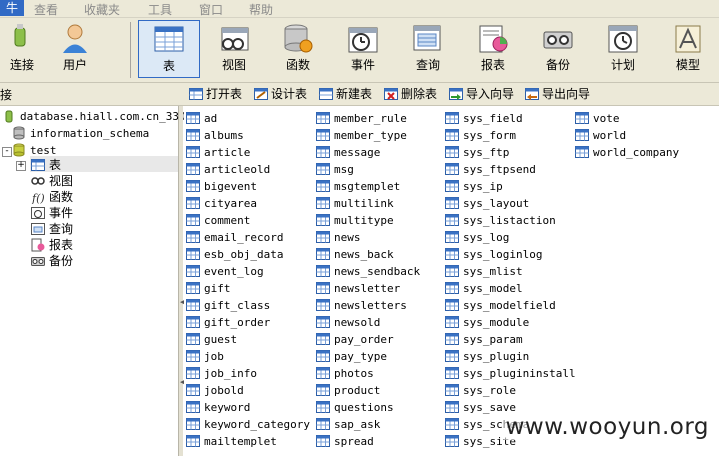 The height and width of the screenshot is (456, 719). Describe the element at coordinates (510, 152) in the screenshot. I see `table-item: sys_ftp` at that location.